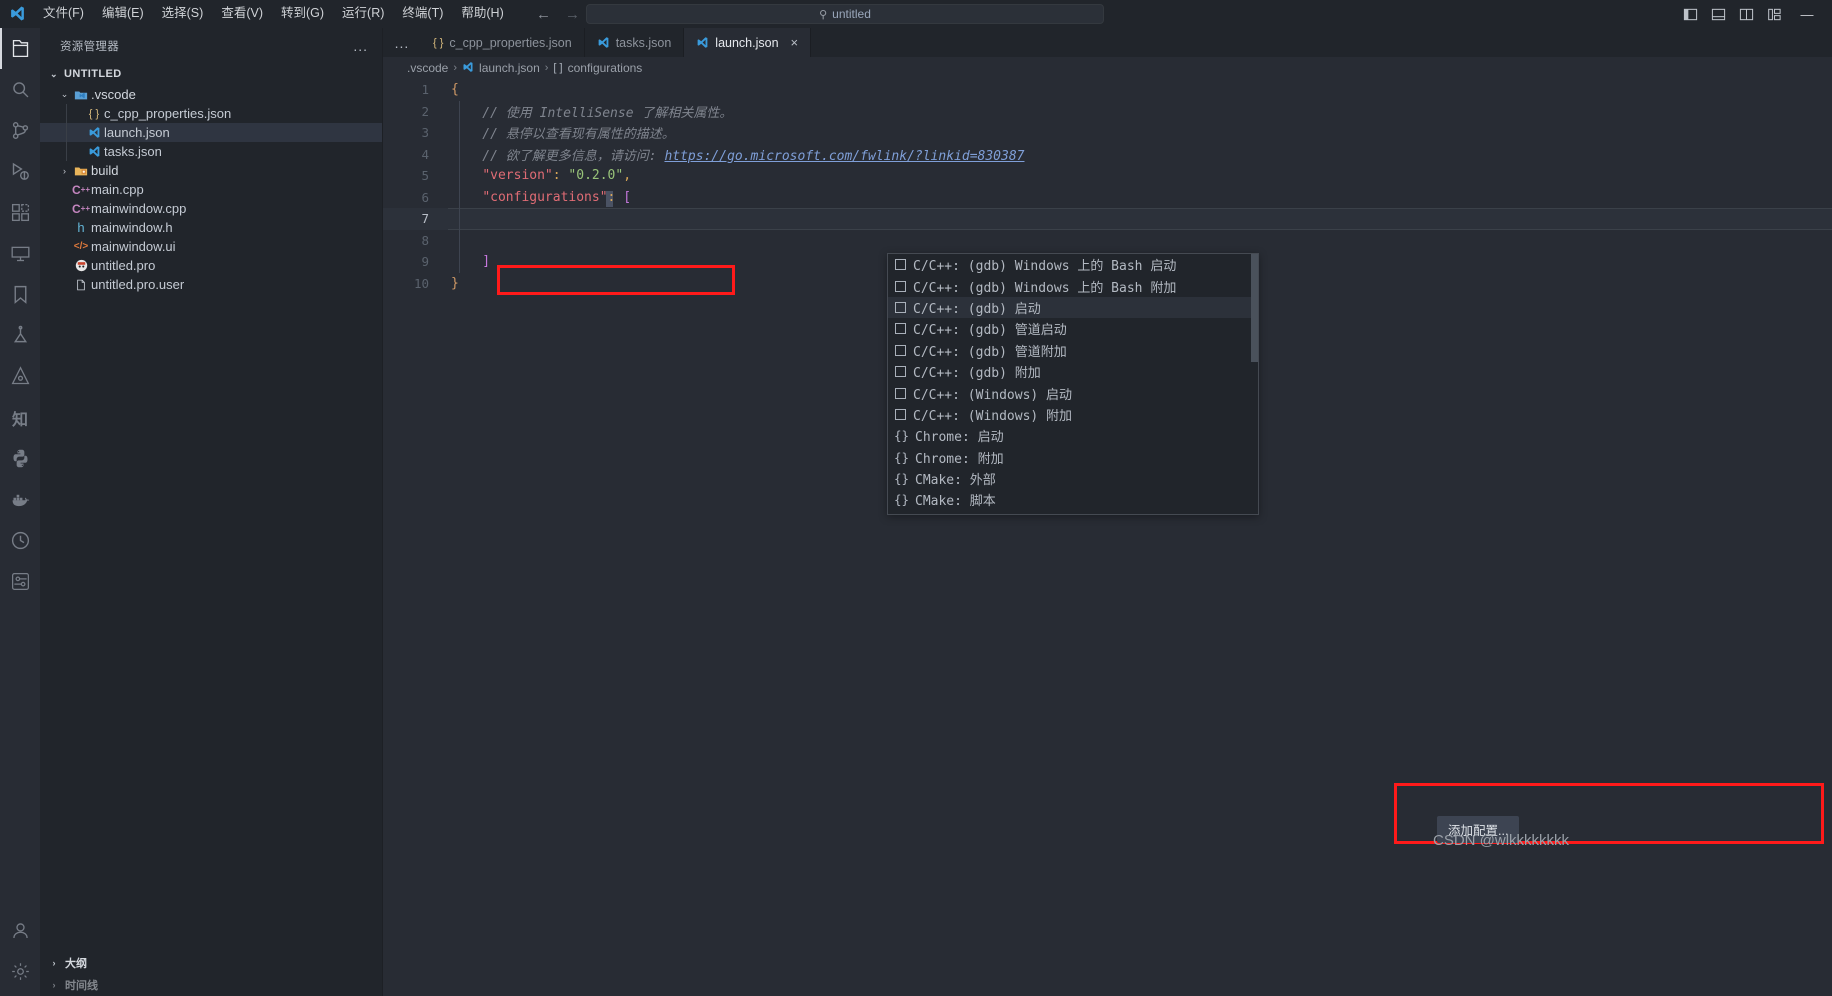  I want to click on sidebar-item-python-env, so click(20, 458).